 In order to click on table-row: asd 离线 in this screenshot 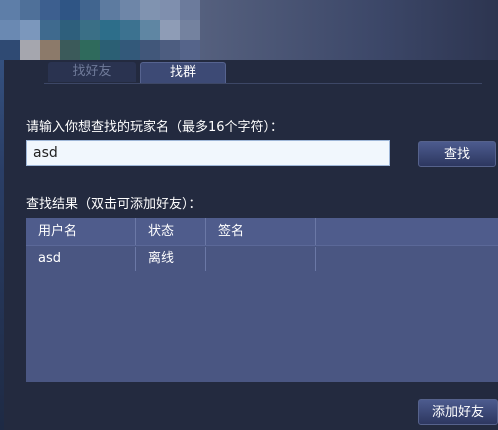, I will do `click(262, 259)`.